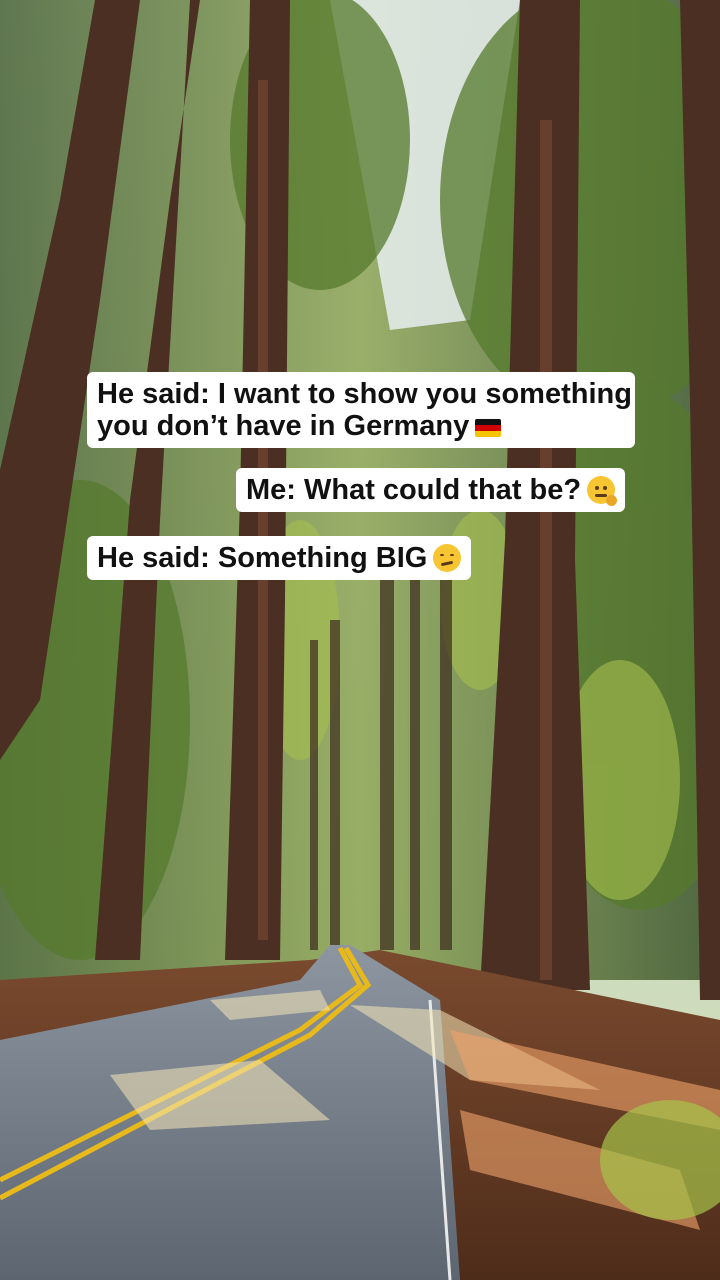 The image size is (720, 1280). I want to click on thinking-face-icon, so click(602, 491).